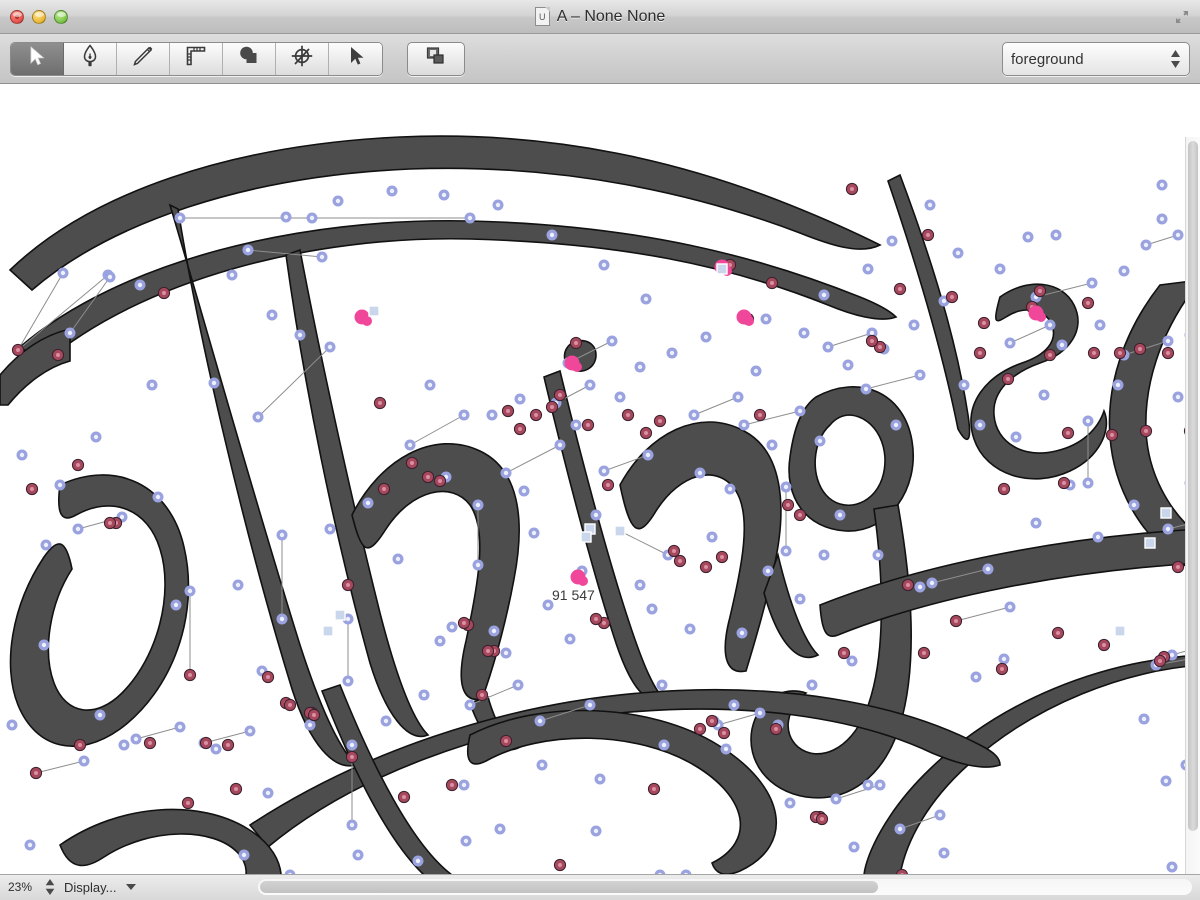 This screenshot has height=900, width=1200. What do you see at coordinates (1182, 17) in the screenshot?
I see `fullscreen-arrows-icon` at bounding box center [1182, 17].